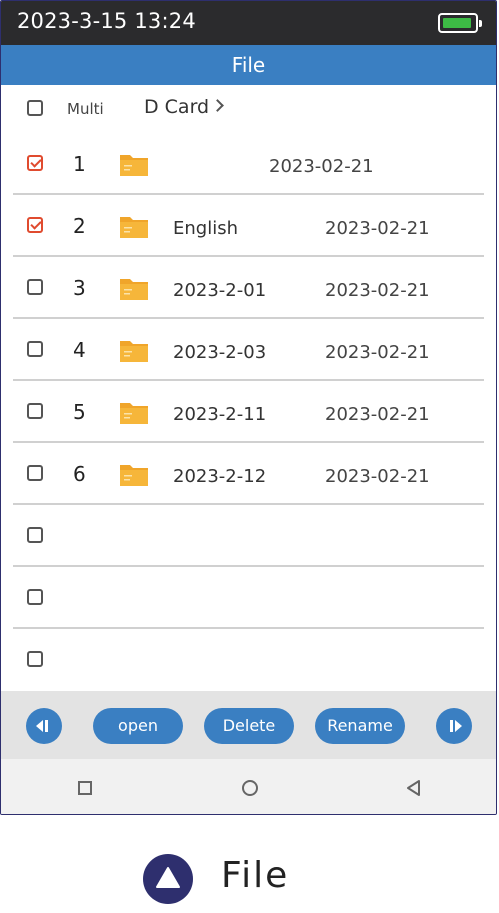 The image size is (499, 913). Describe the element at coordinates (248, 164) in the screenshot. I see `list-item: 1 2023-02-21` at that location.